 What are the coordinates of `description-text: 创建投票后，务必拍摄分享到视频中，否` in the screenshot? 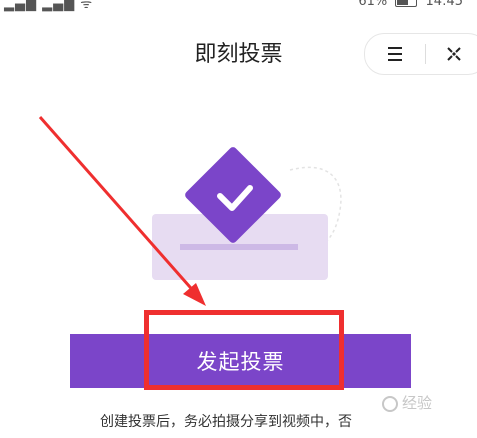 It's located at (226, 422).